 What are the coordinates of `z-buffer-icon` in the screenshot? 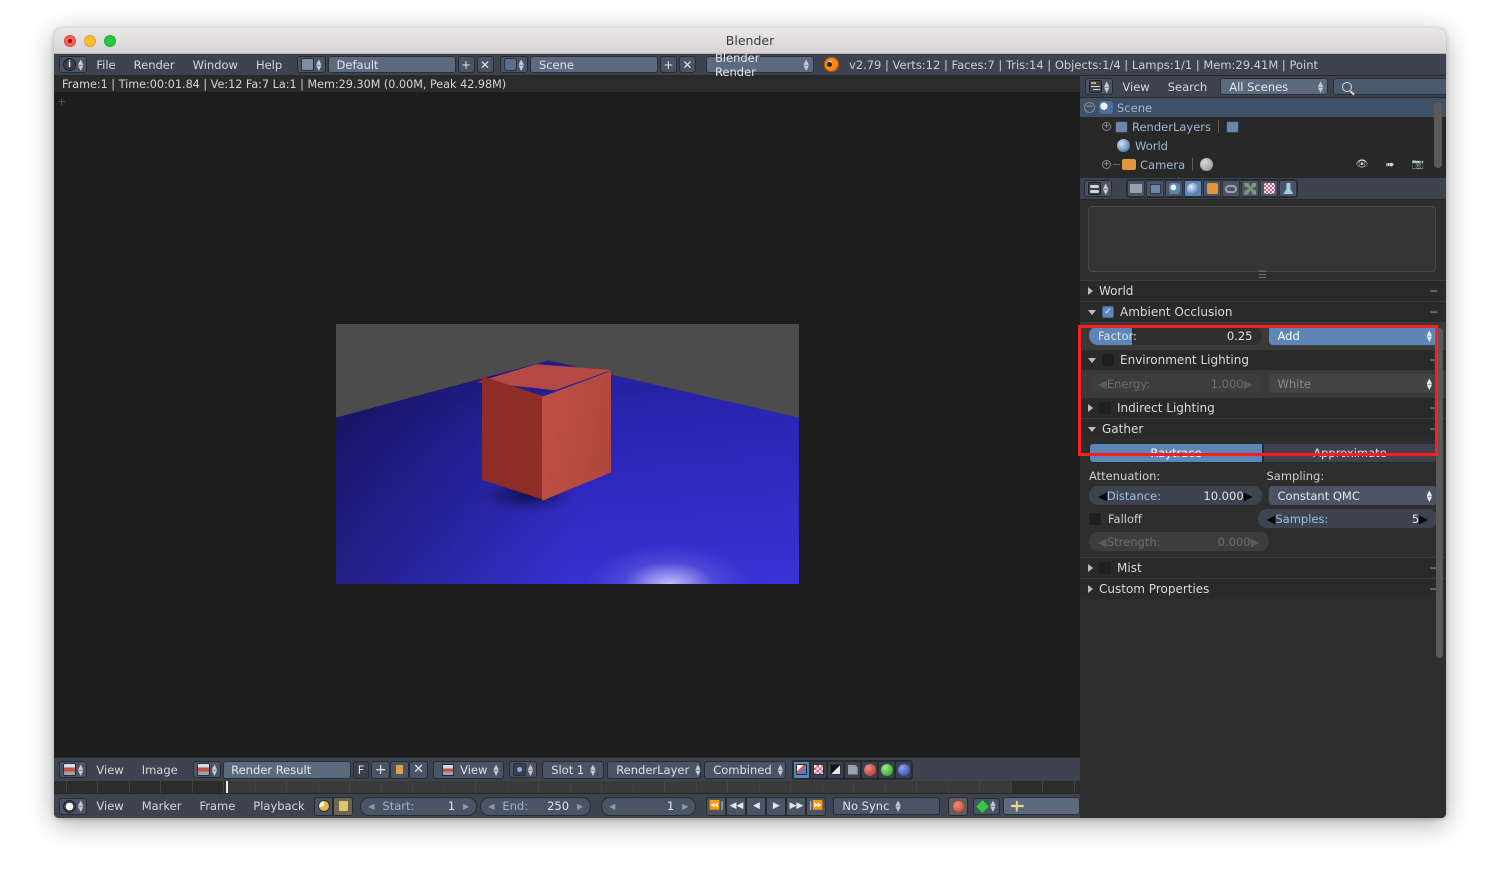 It's located at (836, 769).